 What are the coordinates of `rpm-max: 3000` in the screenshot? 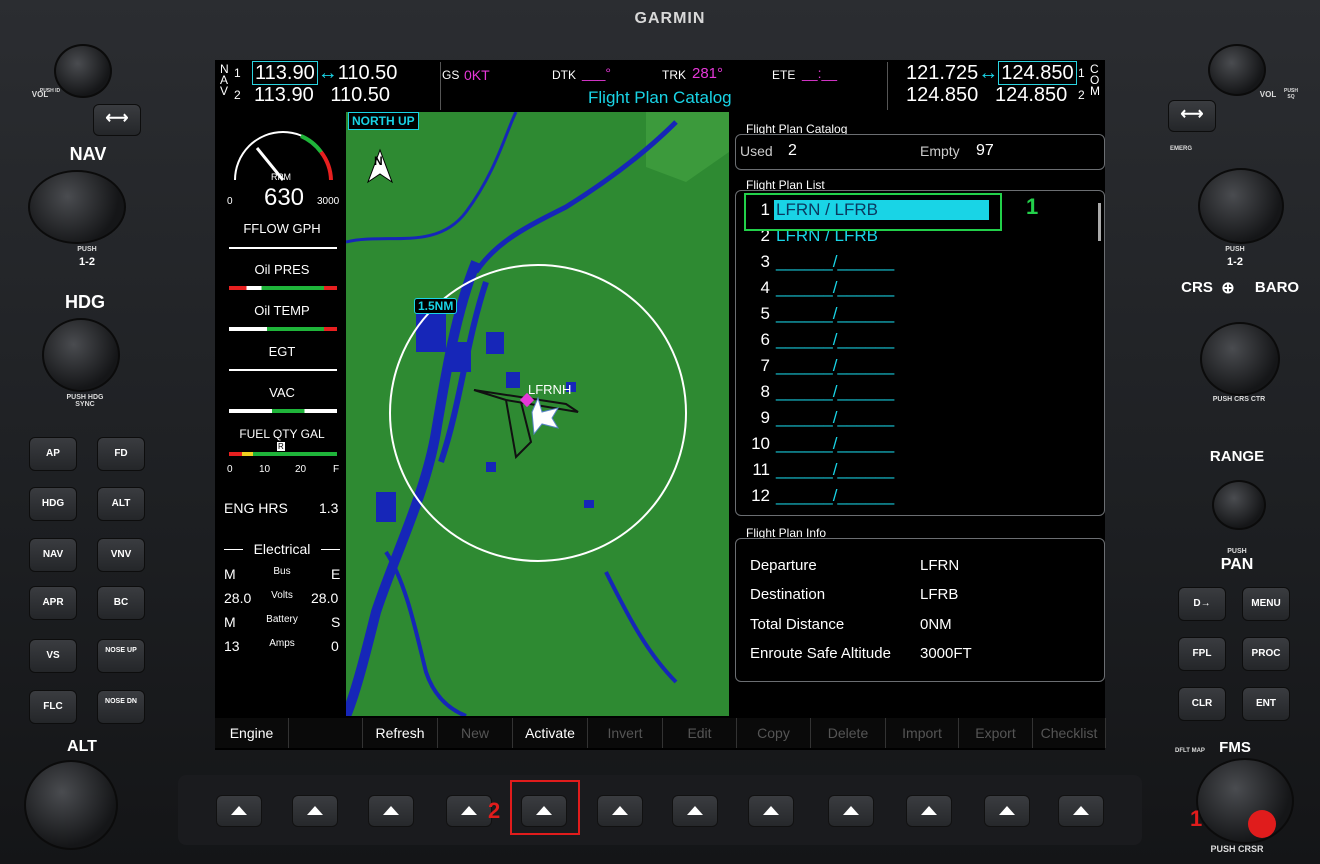 It's located at (328, 201).